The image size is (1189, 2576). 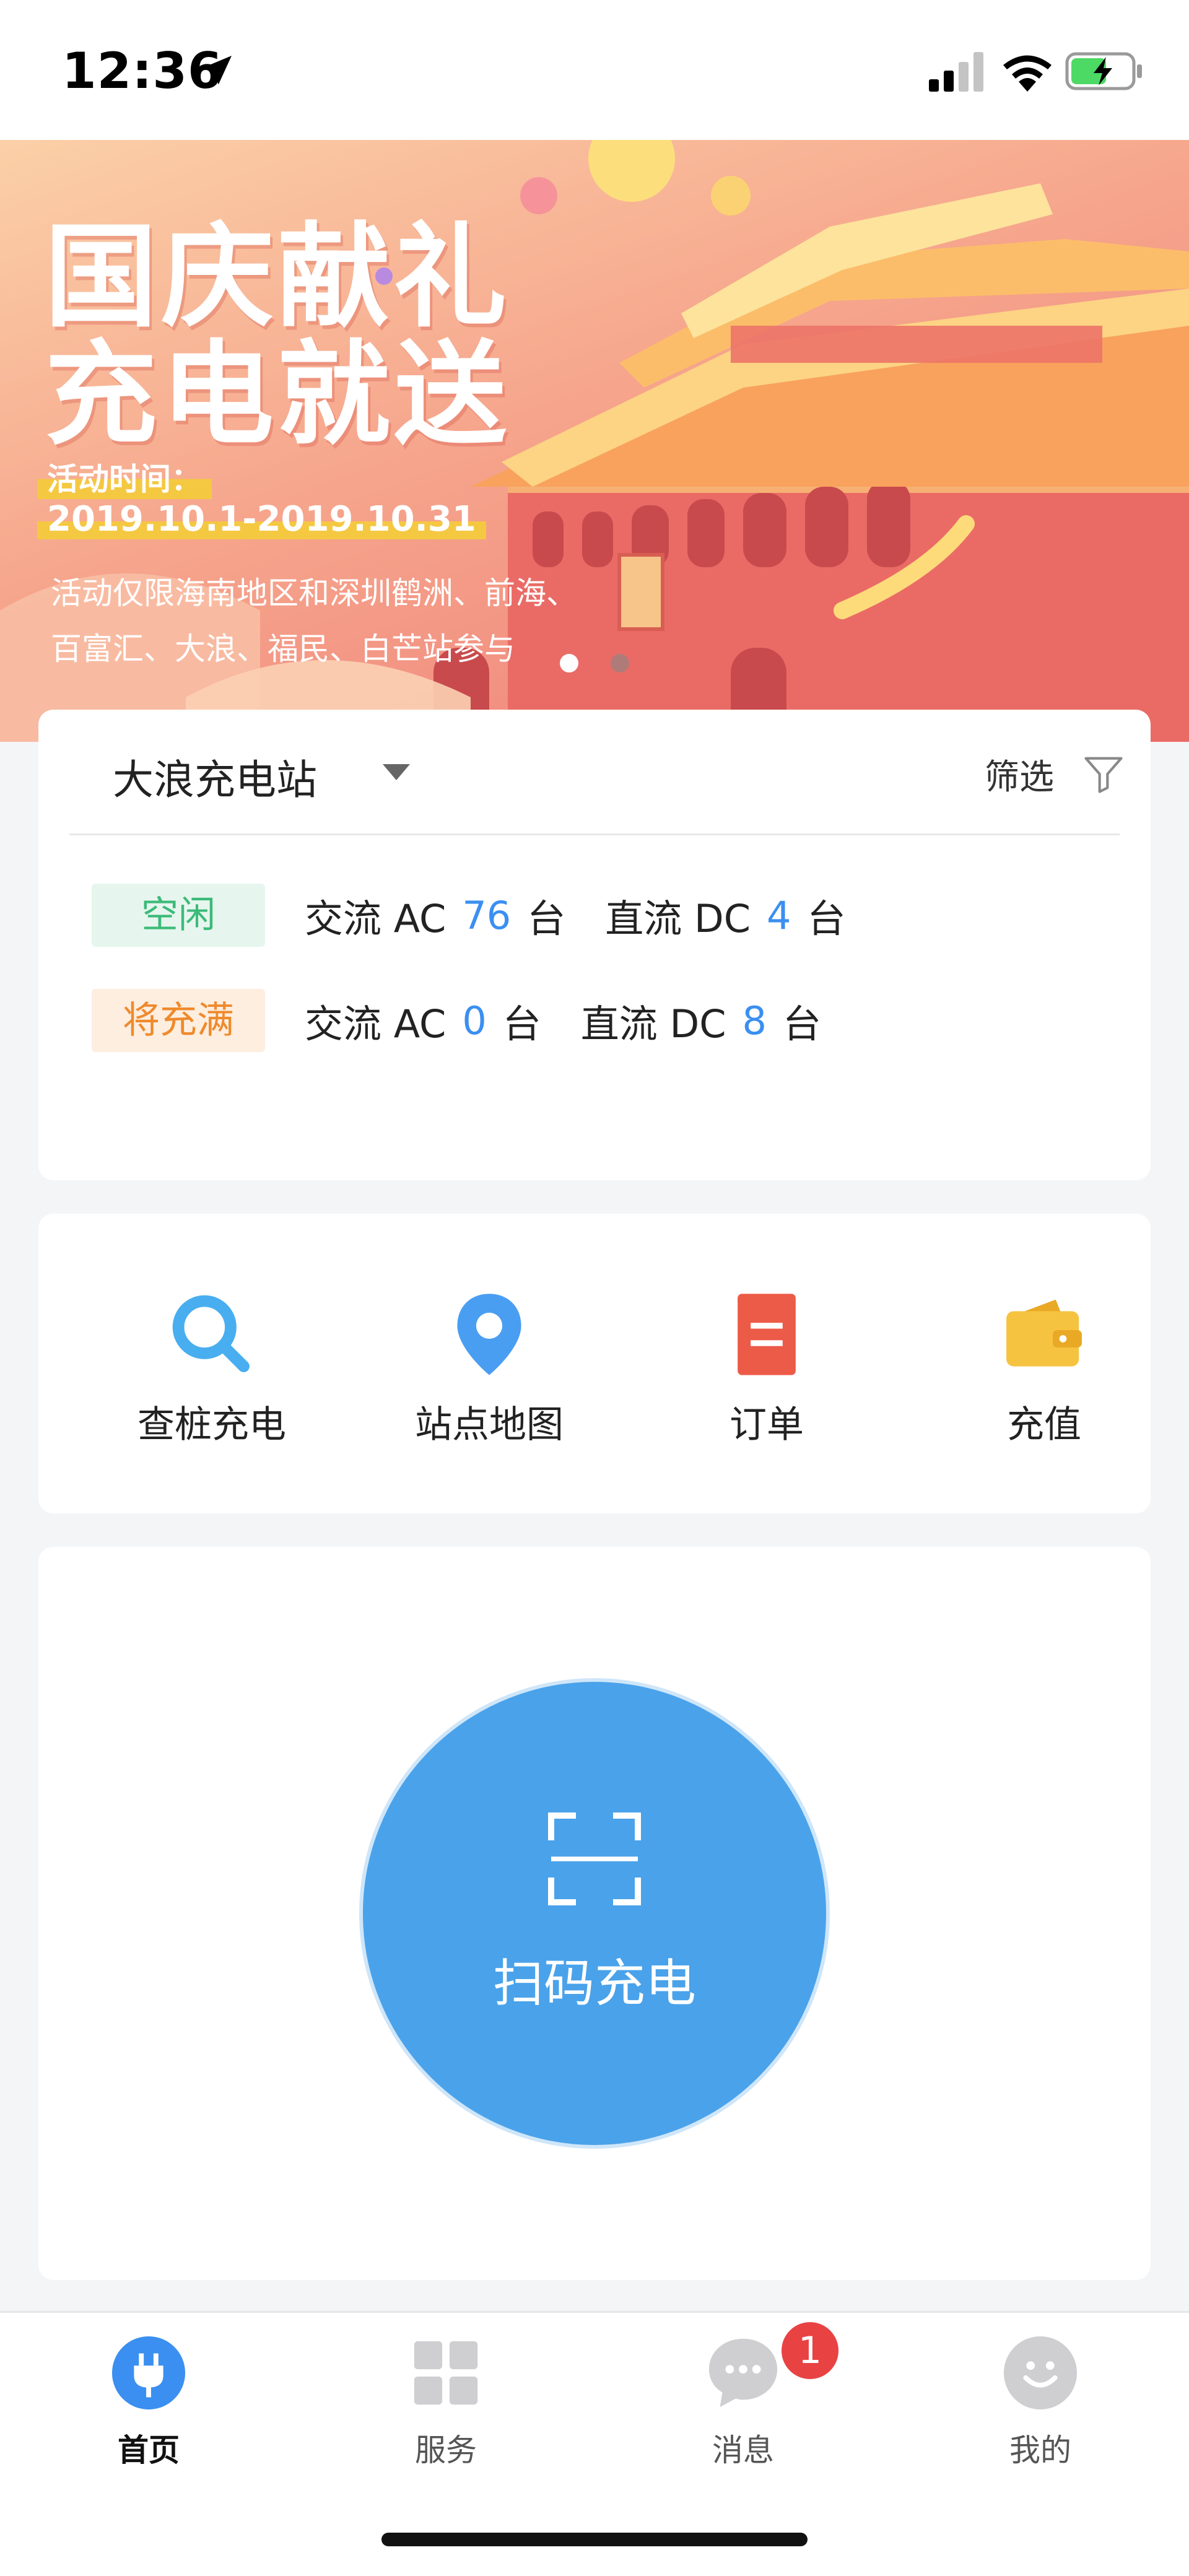 I want to click on status-tag-idle: 空闲, so click(x=178, y=915).